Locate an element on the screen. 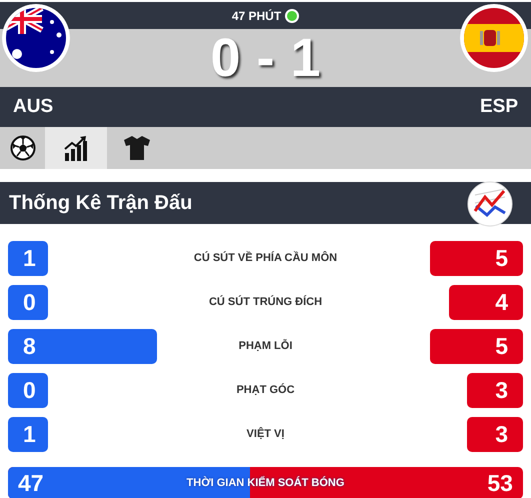  away-possession: 53 is located at coordinates (500, 483).